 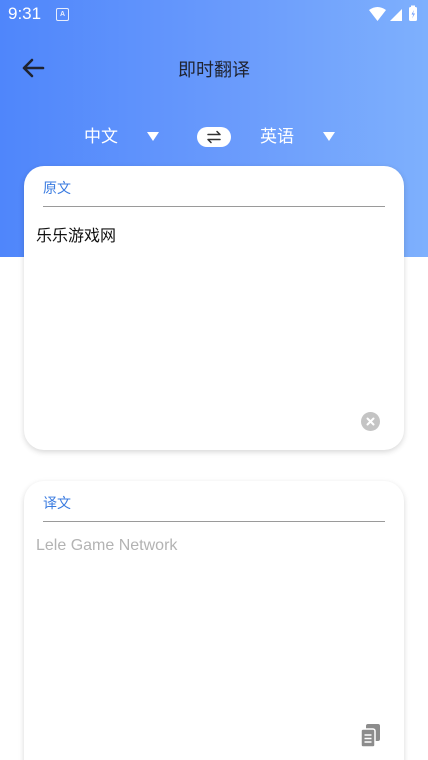 What do you see at coordinates (277, 137) in the screenshot?
I see `target-language-label: 英语` at bounding box center [277, 137].